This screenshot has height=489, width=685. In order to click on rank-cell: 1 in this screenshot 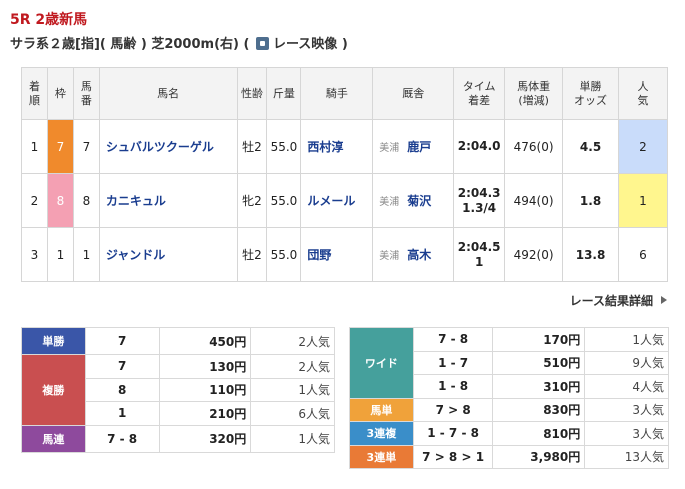, I will do `click(34, 146)`.